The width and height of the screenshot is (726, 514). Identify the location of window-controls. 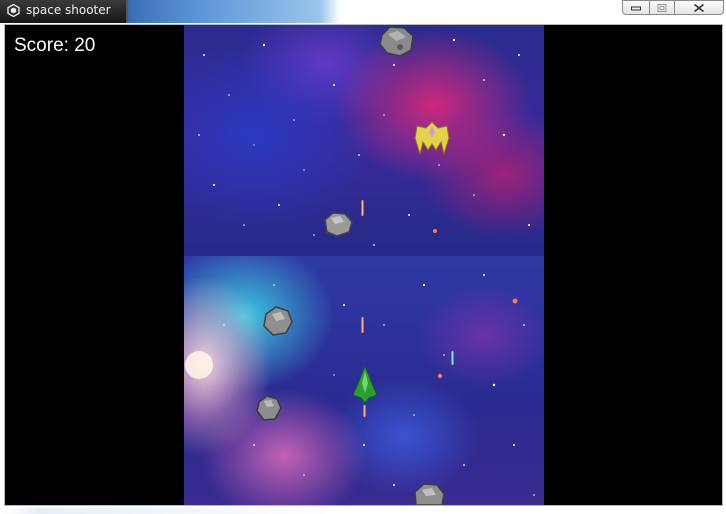
(673, 8).